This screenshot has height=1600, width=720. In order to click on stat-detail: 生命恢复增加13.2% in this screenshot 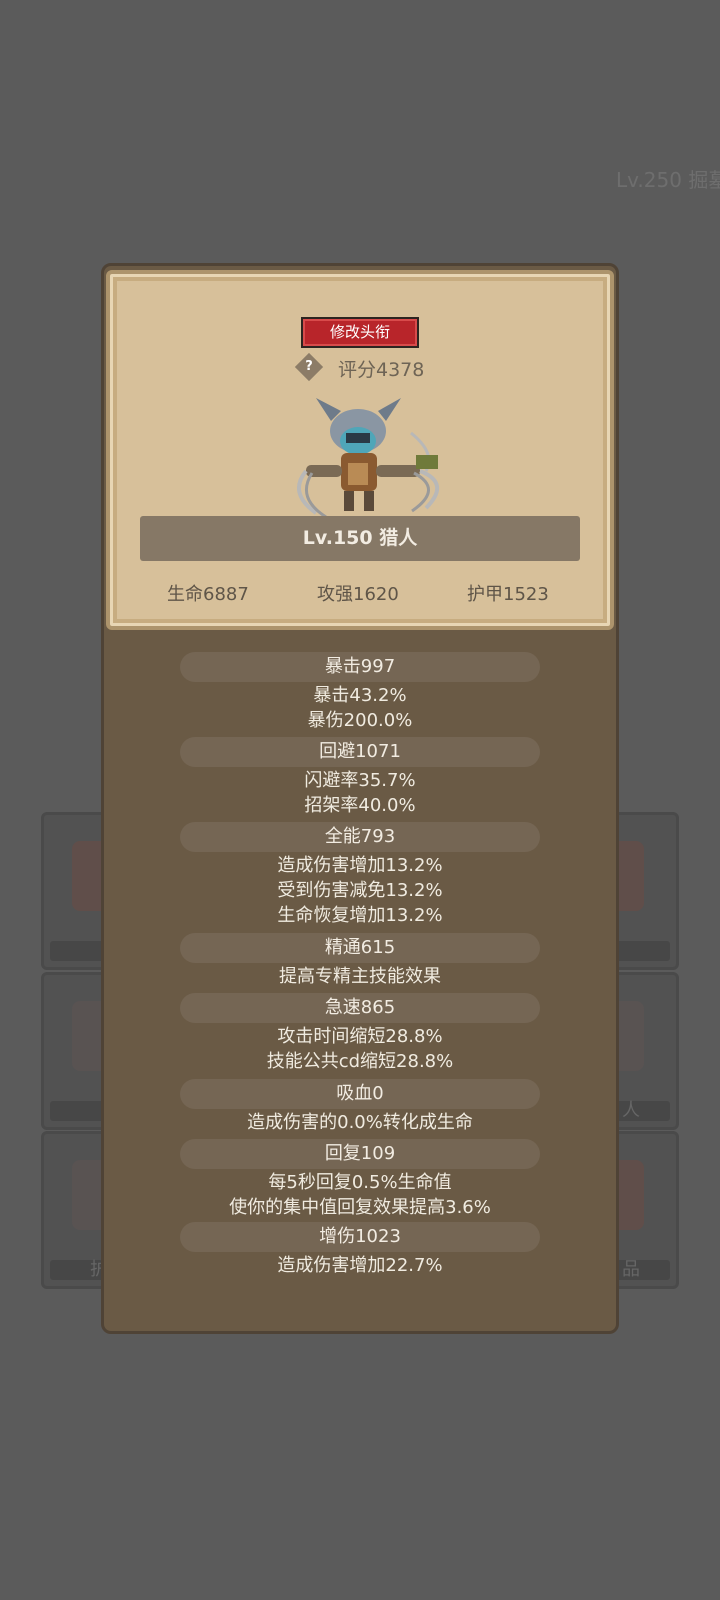, I will do `click(360, 915)`.